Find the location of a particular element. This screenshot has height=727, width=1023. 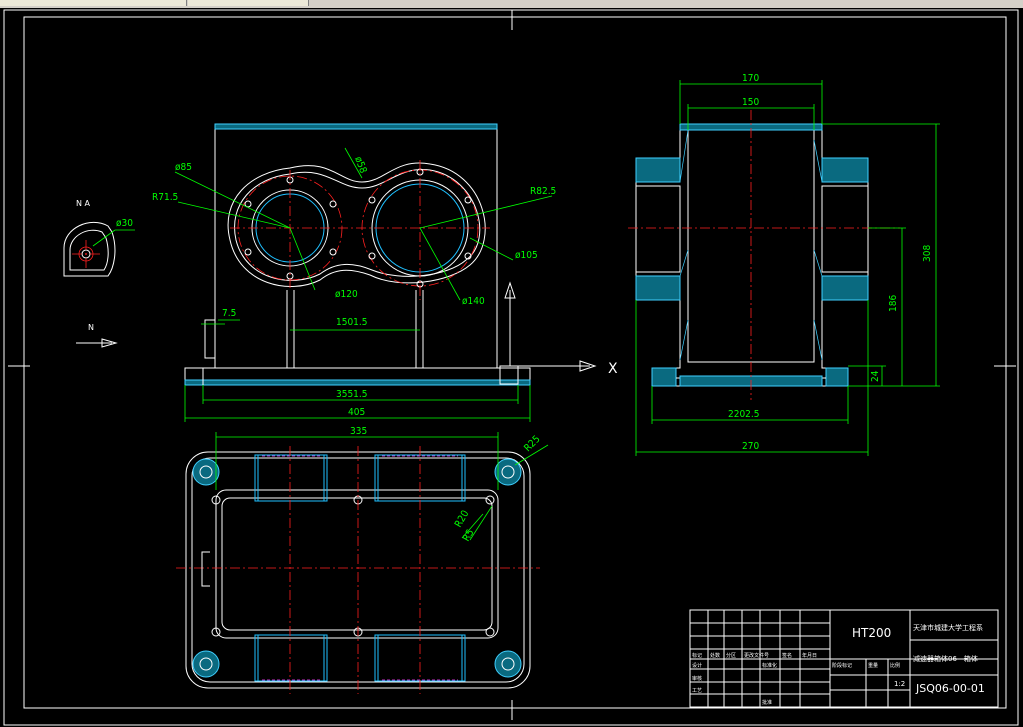

detail-view-label: N A is located at coordinates (83, 203).